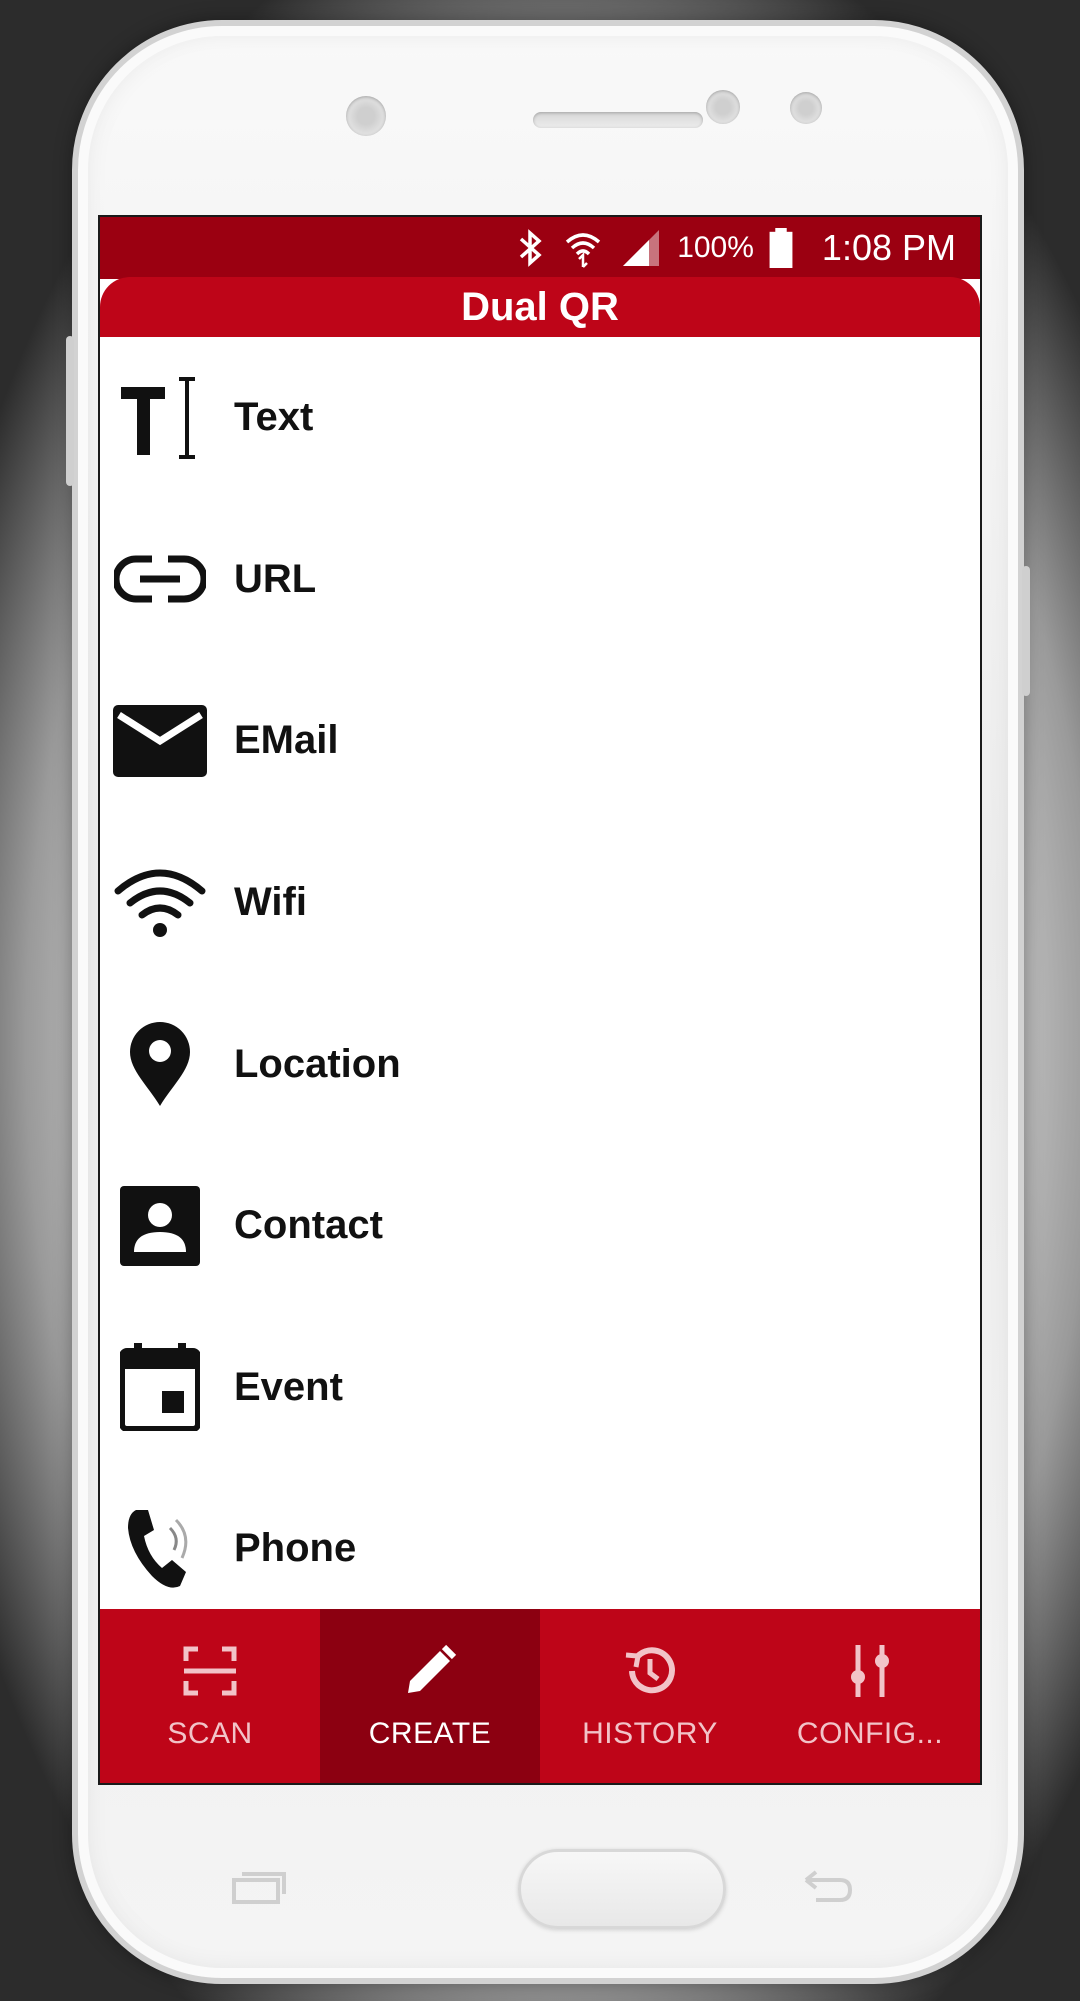  Describe the element at coordinates (806, 108) in the screenshot. I see `light-sensor` at that location.